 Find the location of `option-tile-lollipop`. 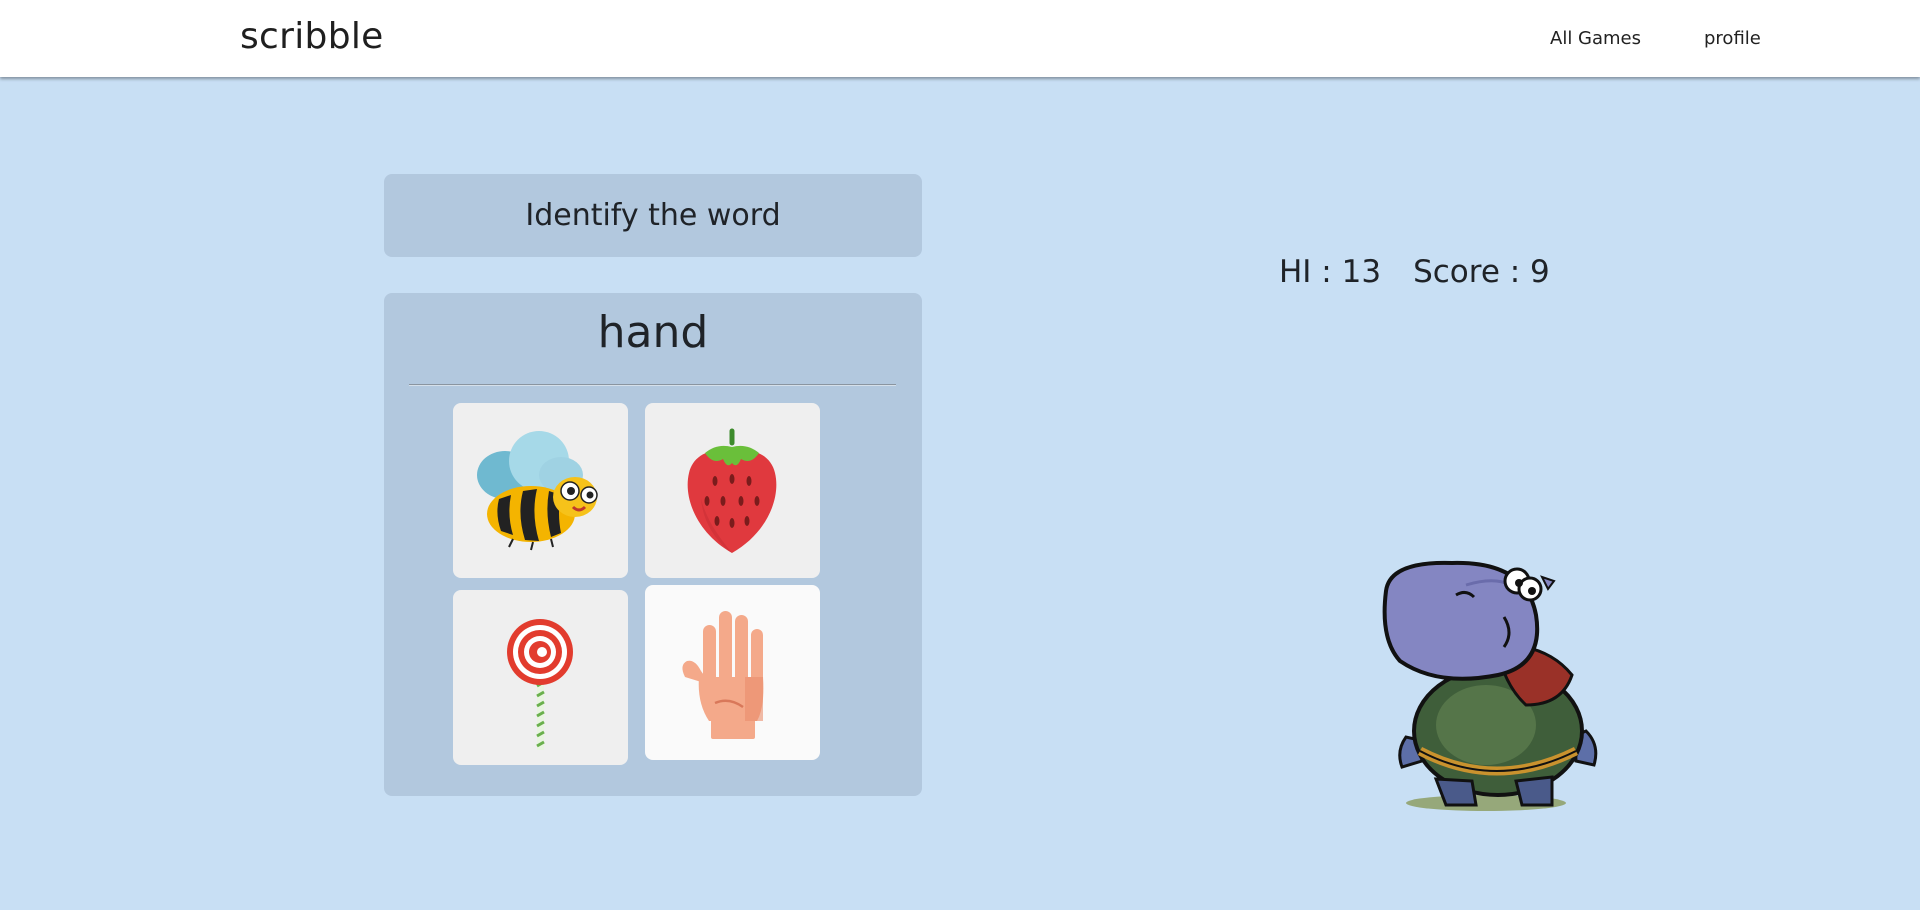

option-tile-lollipop is located at coordinates (540, 677).